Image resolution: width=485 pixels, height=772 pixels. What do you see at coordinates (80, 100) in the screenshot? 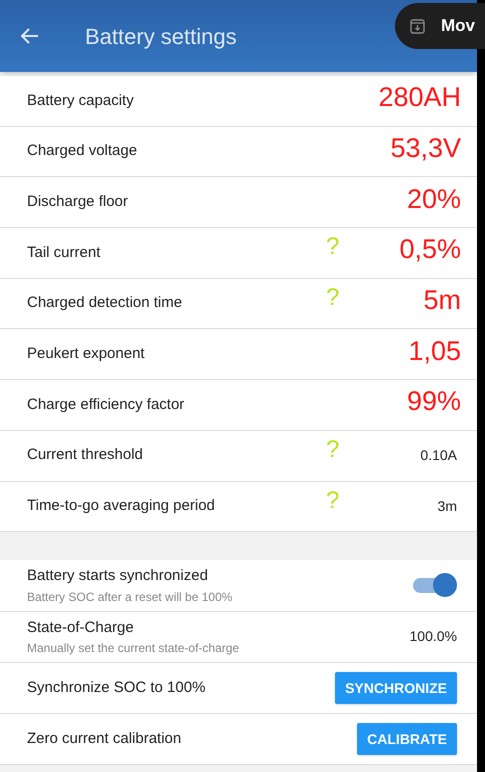
I see `setting-label: Battery capacity` at bounding box center [80, 100].